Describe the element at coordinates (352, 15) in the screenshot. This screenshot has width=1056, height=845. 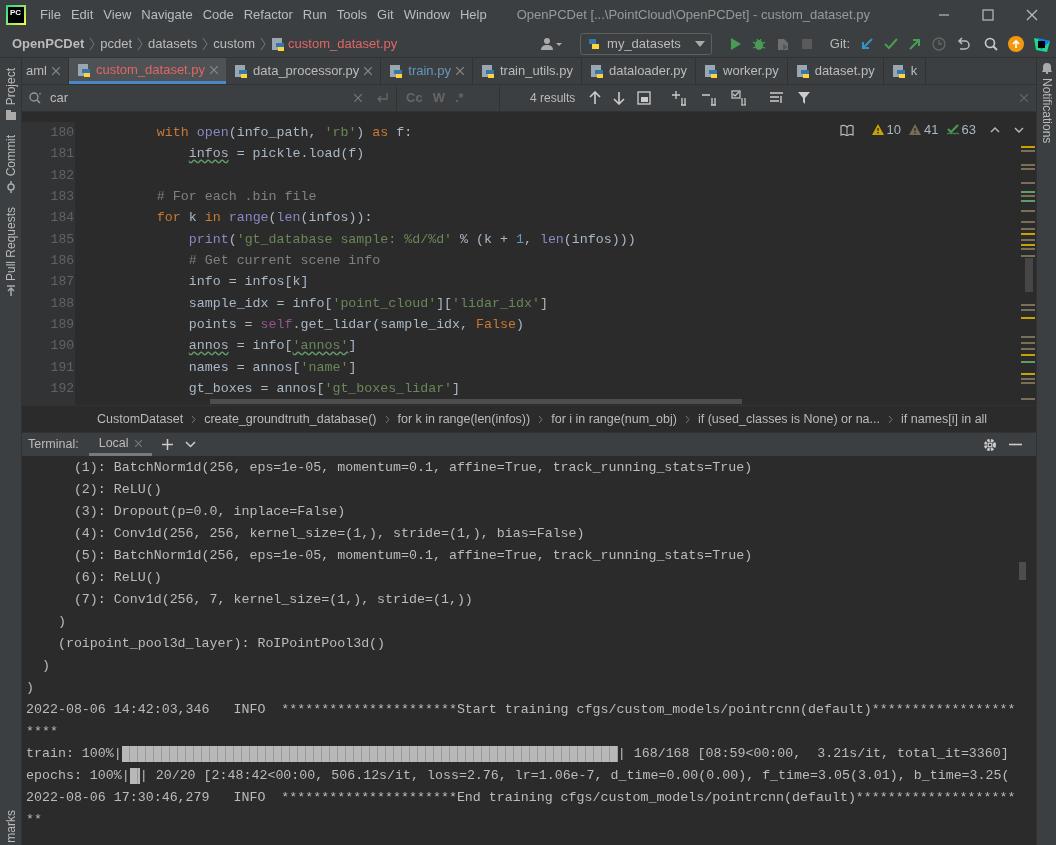
I see `menu-item: Tools` at that location.